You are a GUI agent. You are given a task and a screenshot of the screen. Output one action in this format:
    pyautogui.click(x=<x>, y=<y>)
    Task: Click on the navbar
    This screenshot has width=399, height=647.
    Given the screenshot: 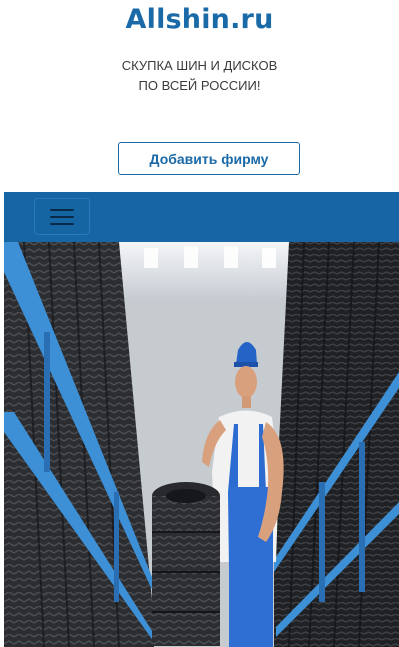 What is the action you would take?
    pyautogui.click(x=201, y=217)
    